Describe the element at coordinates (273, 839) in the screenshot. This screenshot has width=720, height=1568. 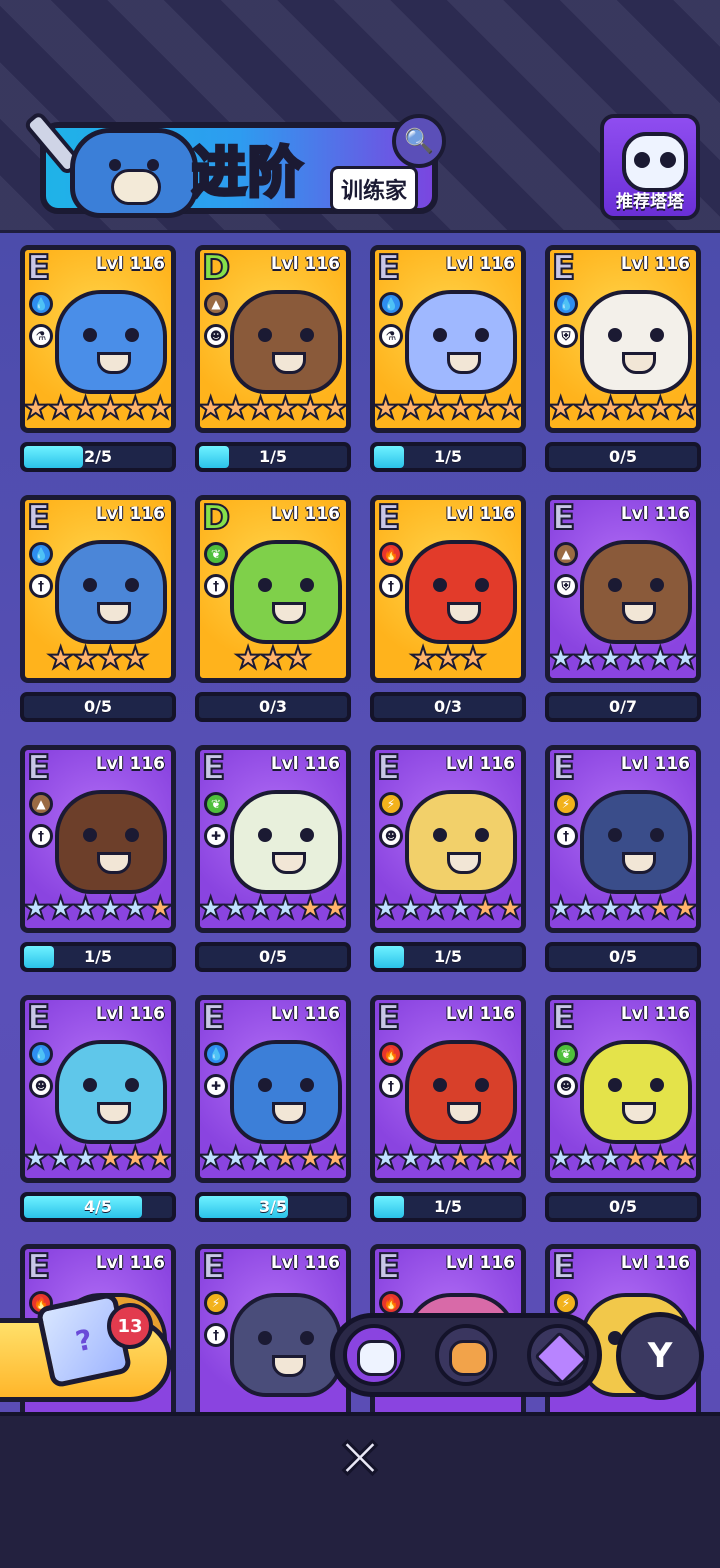
I see `creature-card: E Lvl 116 ❦ ✚ ★ ★ ★ ★ ★ ★` at that location.